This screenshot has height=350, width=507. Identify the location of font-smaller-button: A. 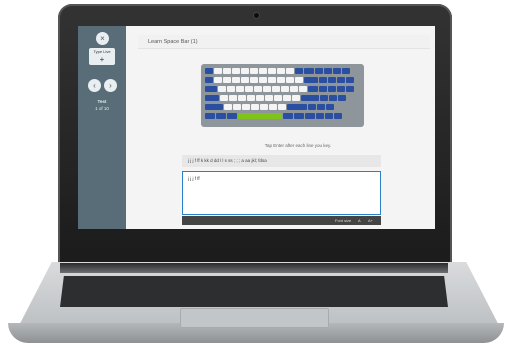
(359, 220).